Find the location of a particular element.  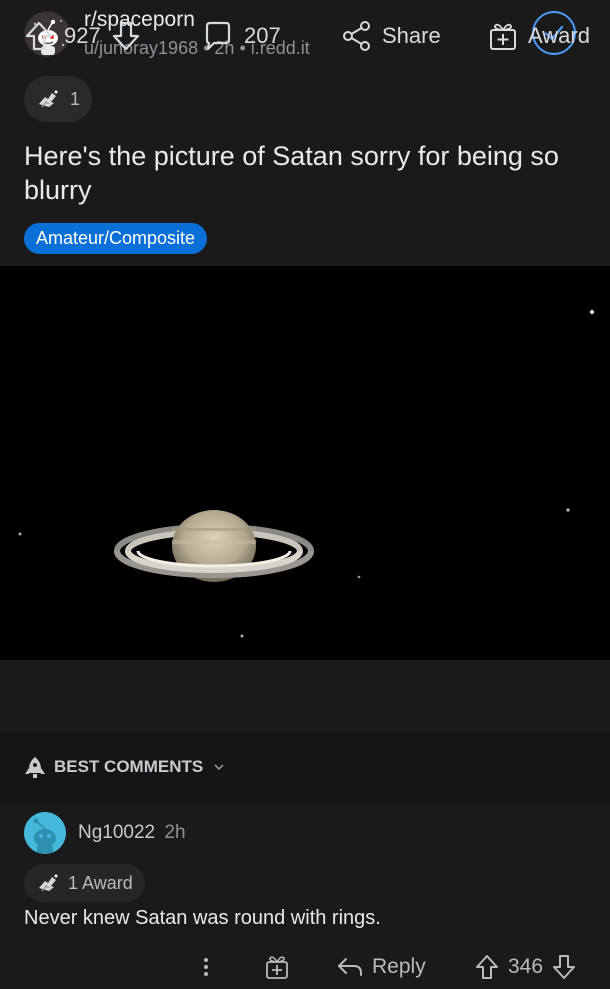

reply-button: Reply is located at coordinates (381, 967).